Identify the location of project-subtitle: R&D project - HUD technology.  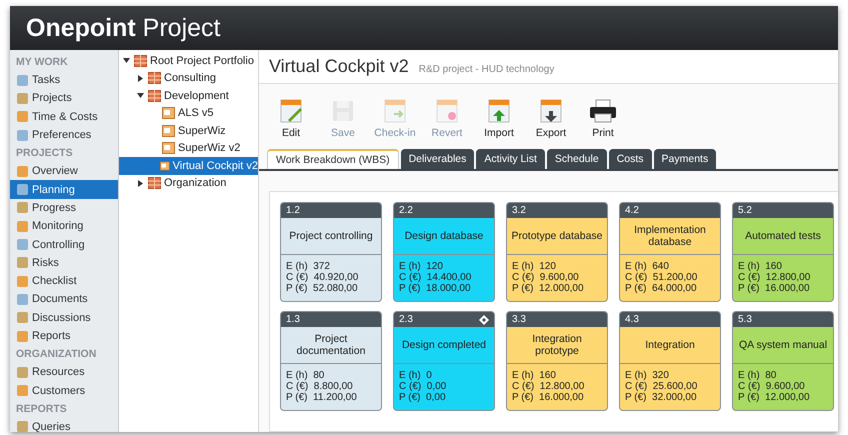
(486, 69).